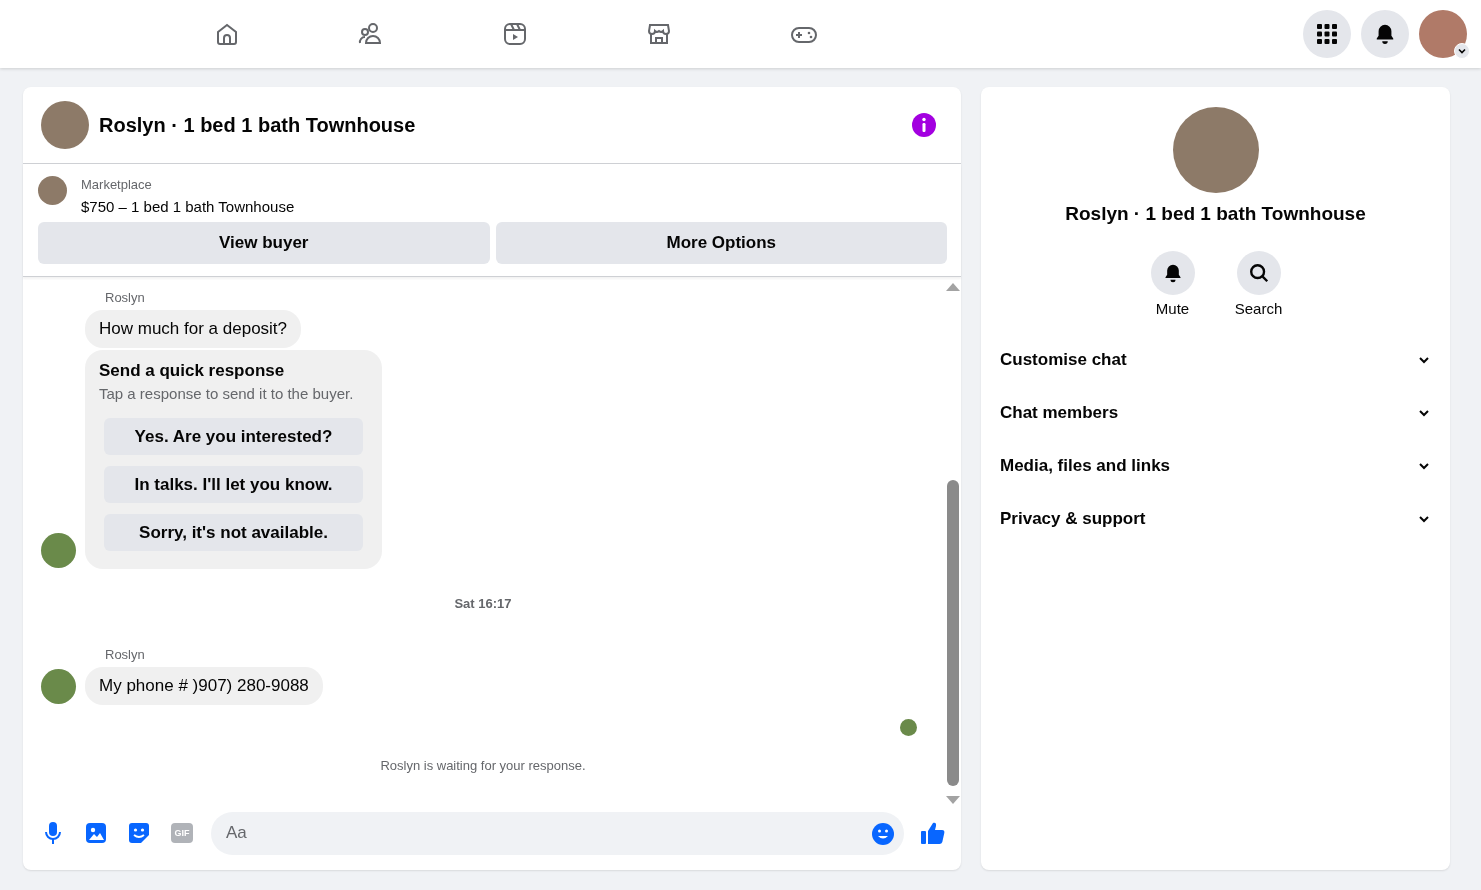  I want to click on mute-button, so click(1172, 273).